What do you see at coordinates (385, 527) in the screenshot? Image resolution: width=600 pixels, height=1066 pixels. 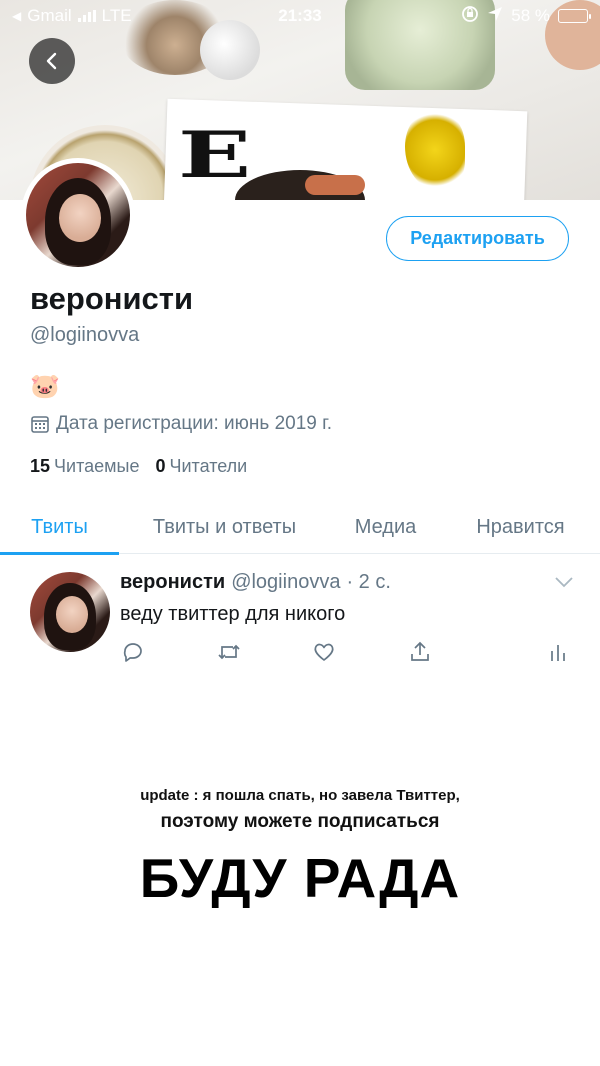 I see `tab-media: Медиа` at bounding box center [385, 527].